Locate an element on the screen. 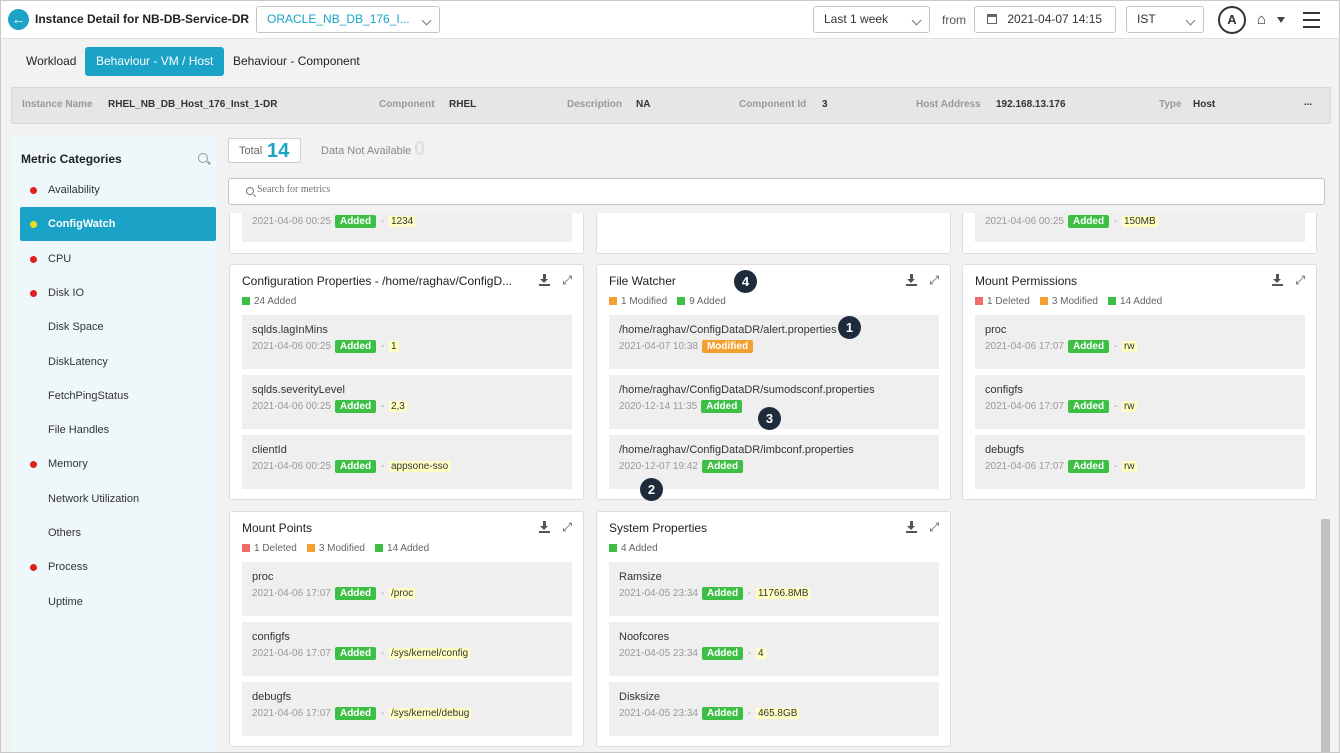  sidebar-item-process: Process is located at coordinates (118, 567).